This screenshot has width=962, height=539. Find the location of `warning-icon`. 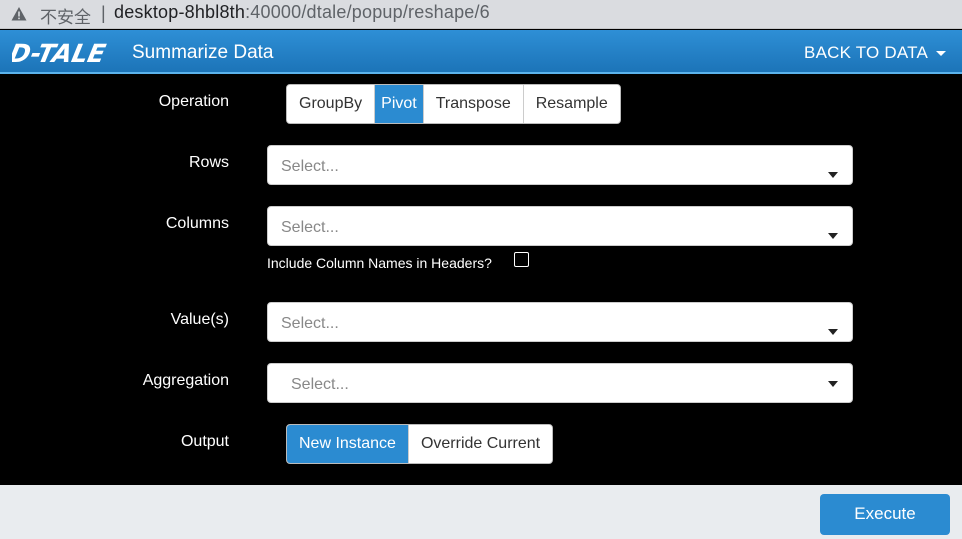

warning-icon is located at coordinates (19, 14).